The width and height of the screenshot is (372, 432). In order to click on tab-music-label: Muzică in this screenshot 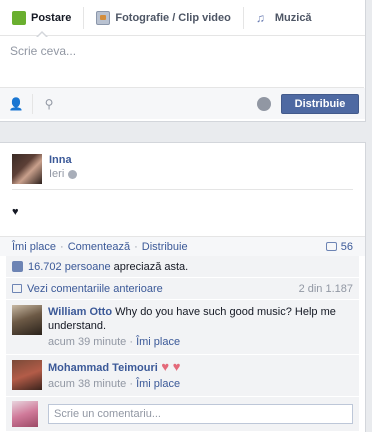, I will do `click(293, 17)`.